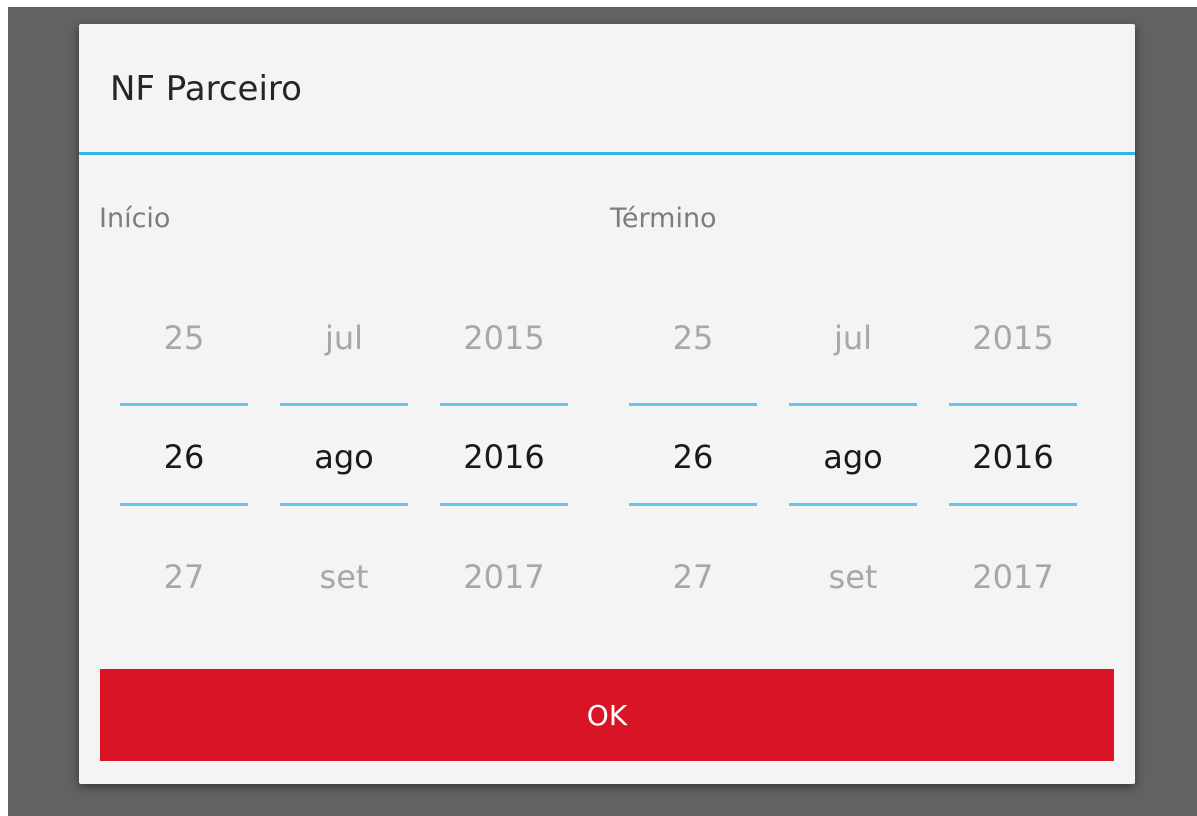 This screenshot has width=1197, height=816. What do you see at coordinates (504, 338) in the screenshot?
I see `start-year-prev: 2015` at bounding box center [504, 338].